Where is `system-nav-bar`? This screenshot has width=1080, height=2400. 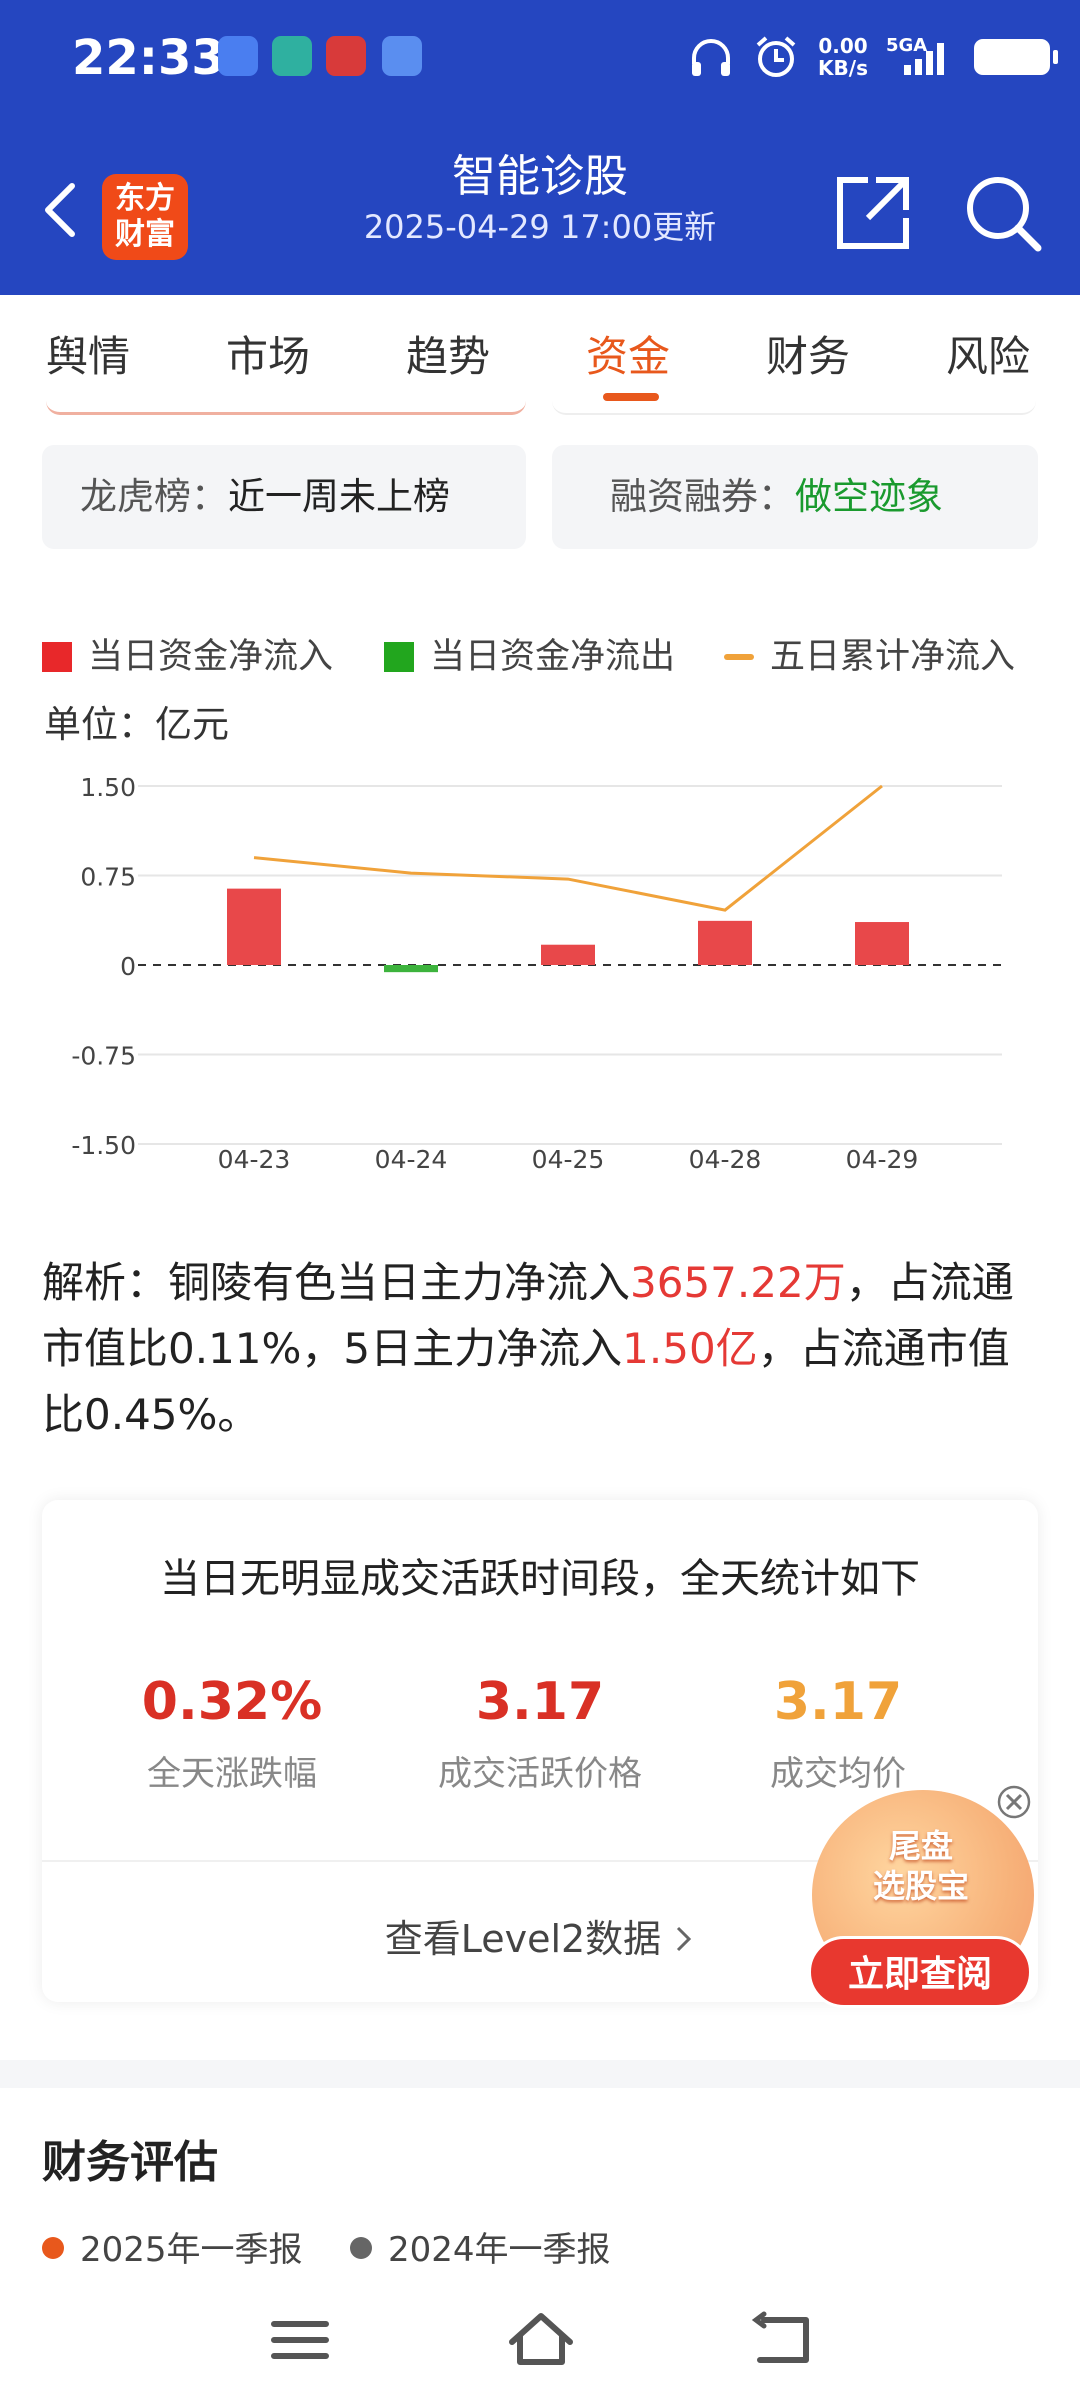
system-nav-bar is located at coordinates (540, 2340).